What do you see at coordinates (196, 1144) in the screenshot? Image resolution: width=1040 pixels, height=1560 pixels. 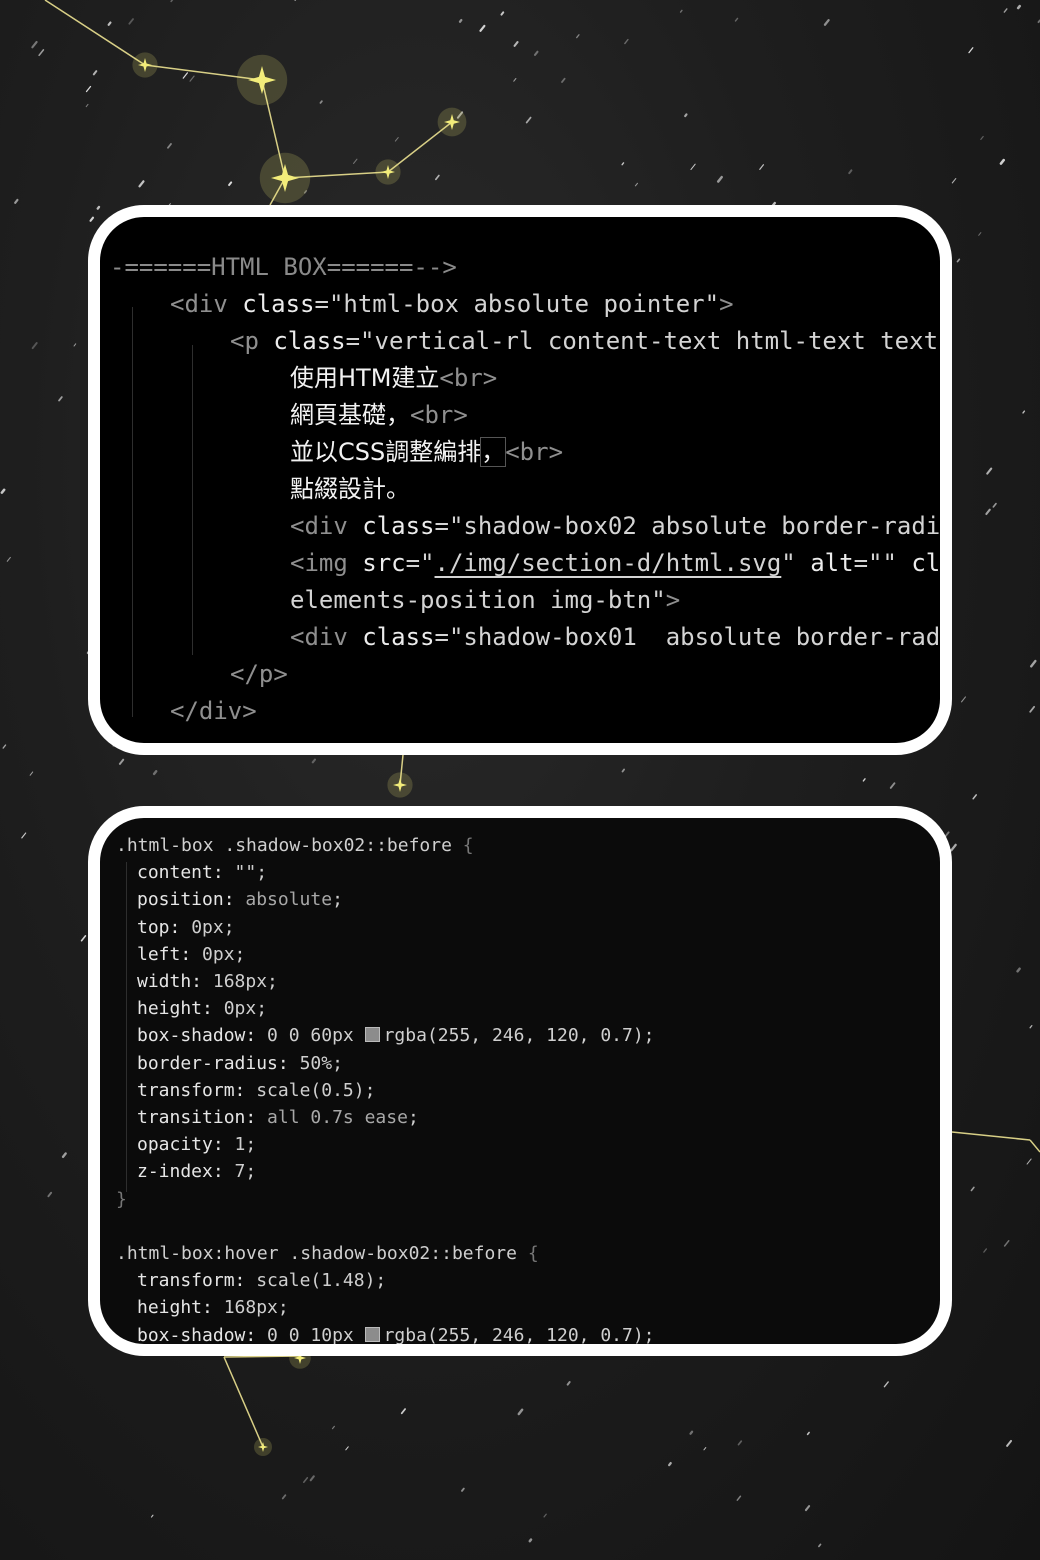 I see `css-code-line: opacity: 1;` at bounding box center [196, 1144].